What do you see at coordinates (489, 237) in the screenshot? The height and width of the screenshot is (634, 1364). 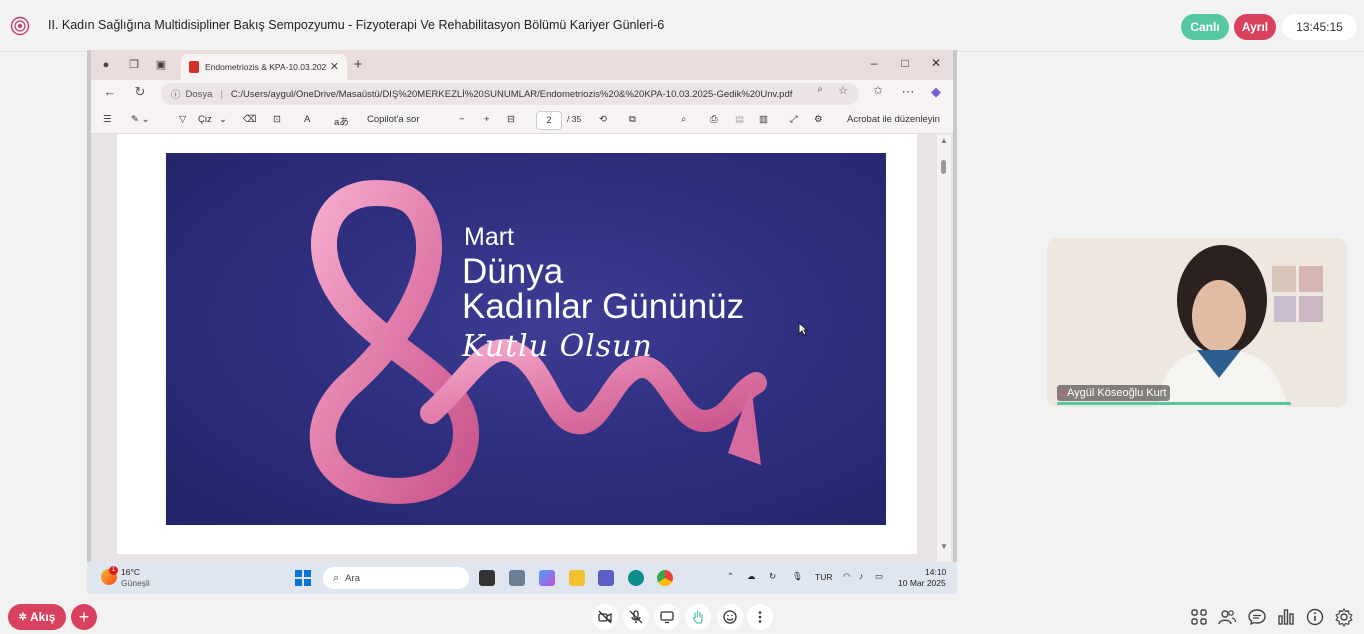 I see `slide-line-1: Mart` at bounding box center [489, 237].